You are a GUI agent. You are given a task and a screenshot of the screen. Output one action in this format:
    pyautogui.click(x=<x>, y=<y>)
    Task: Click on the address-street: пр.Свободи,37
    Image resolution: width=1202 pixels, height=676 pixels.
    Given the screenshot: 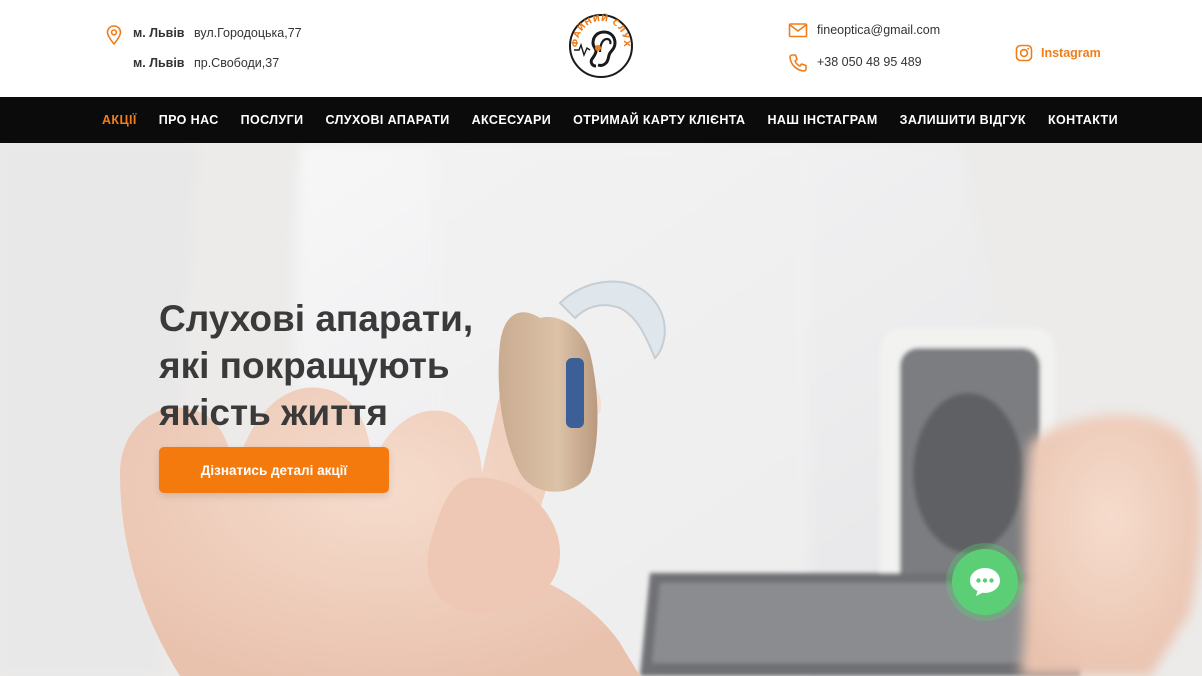 What is the action you would take?
    pyautogui.click(x=236, y=63)
    